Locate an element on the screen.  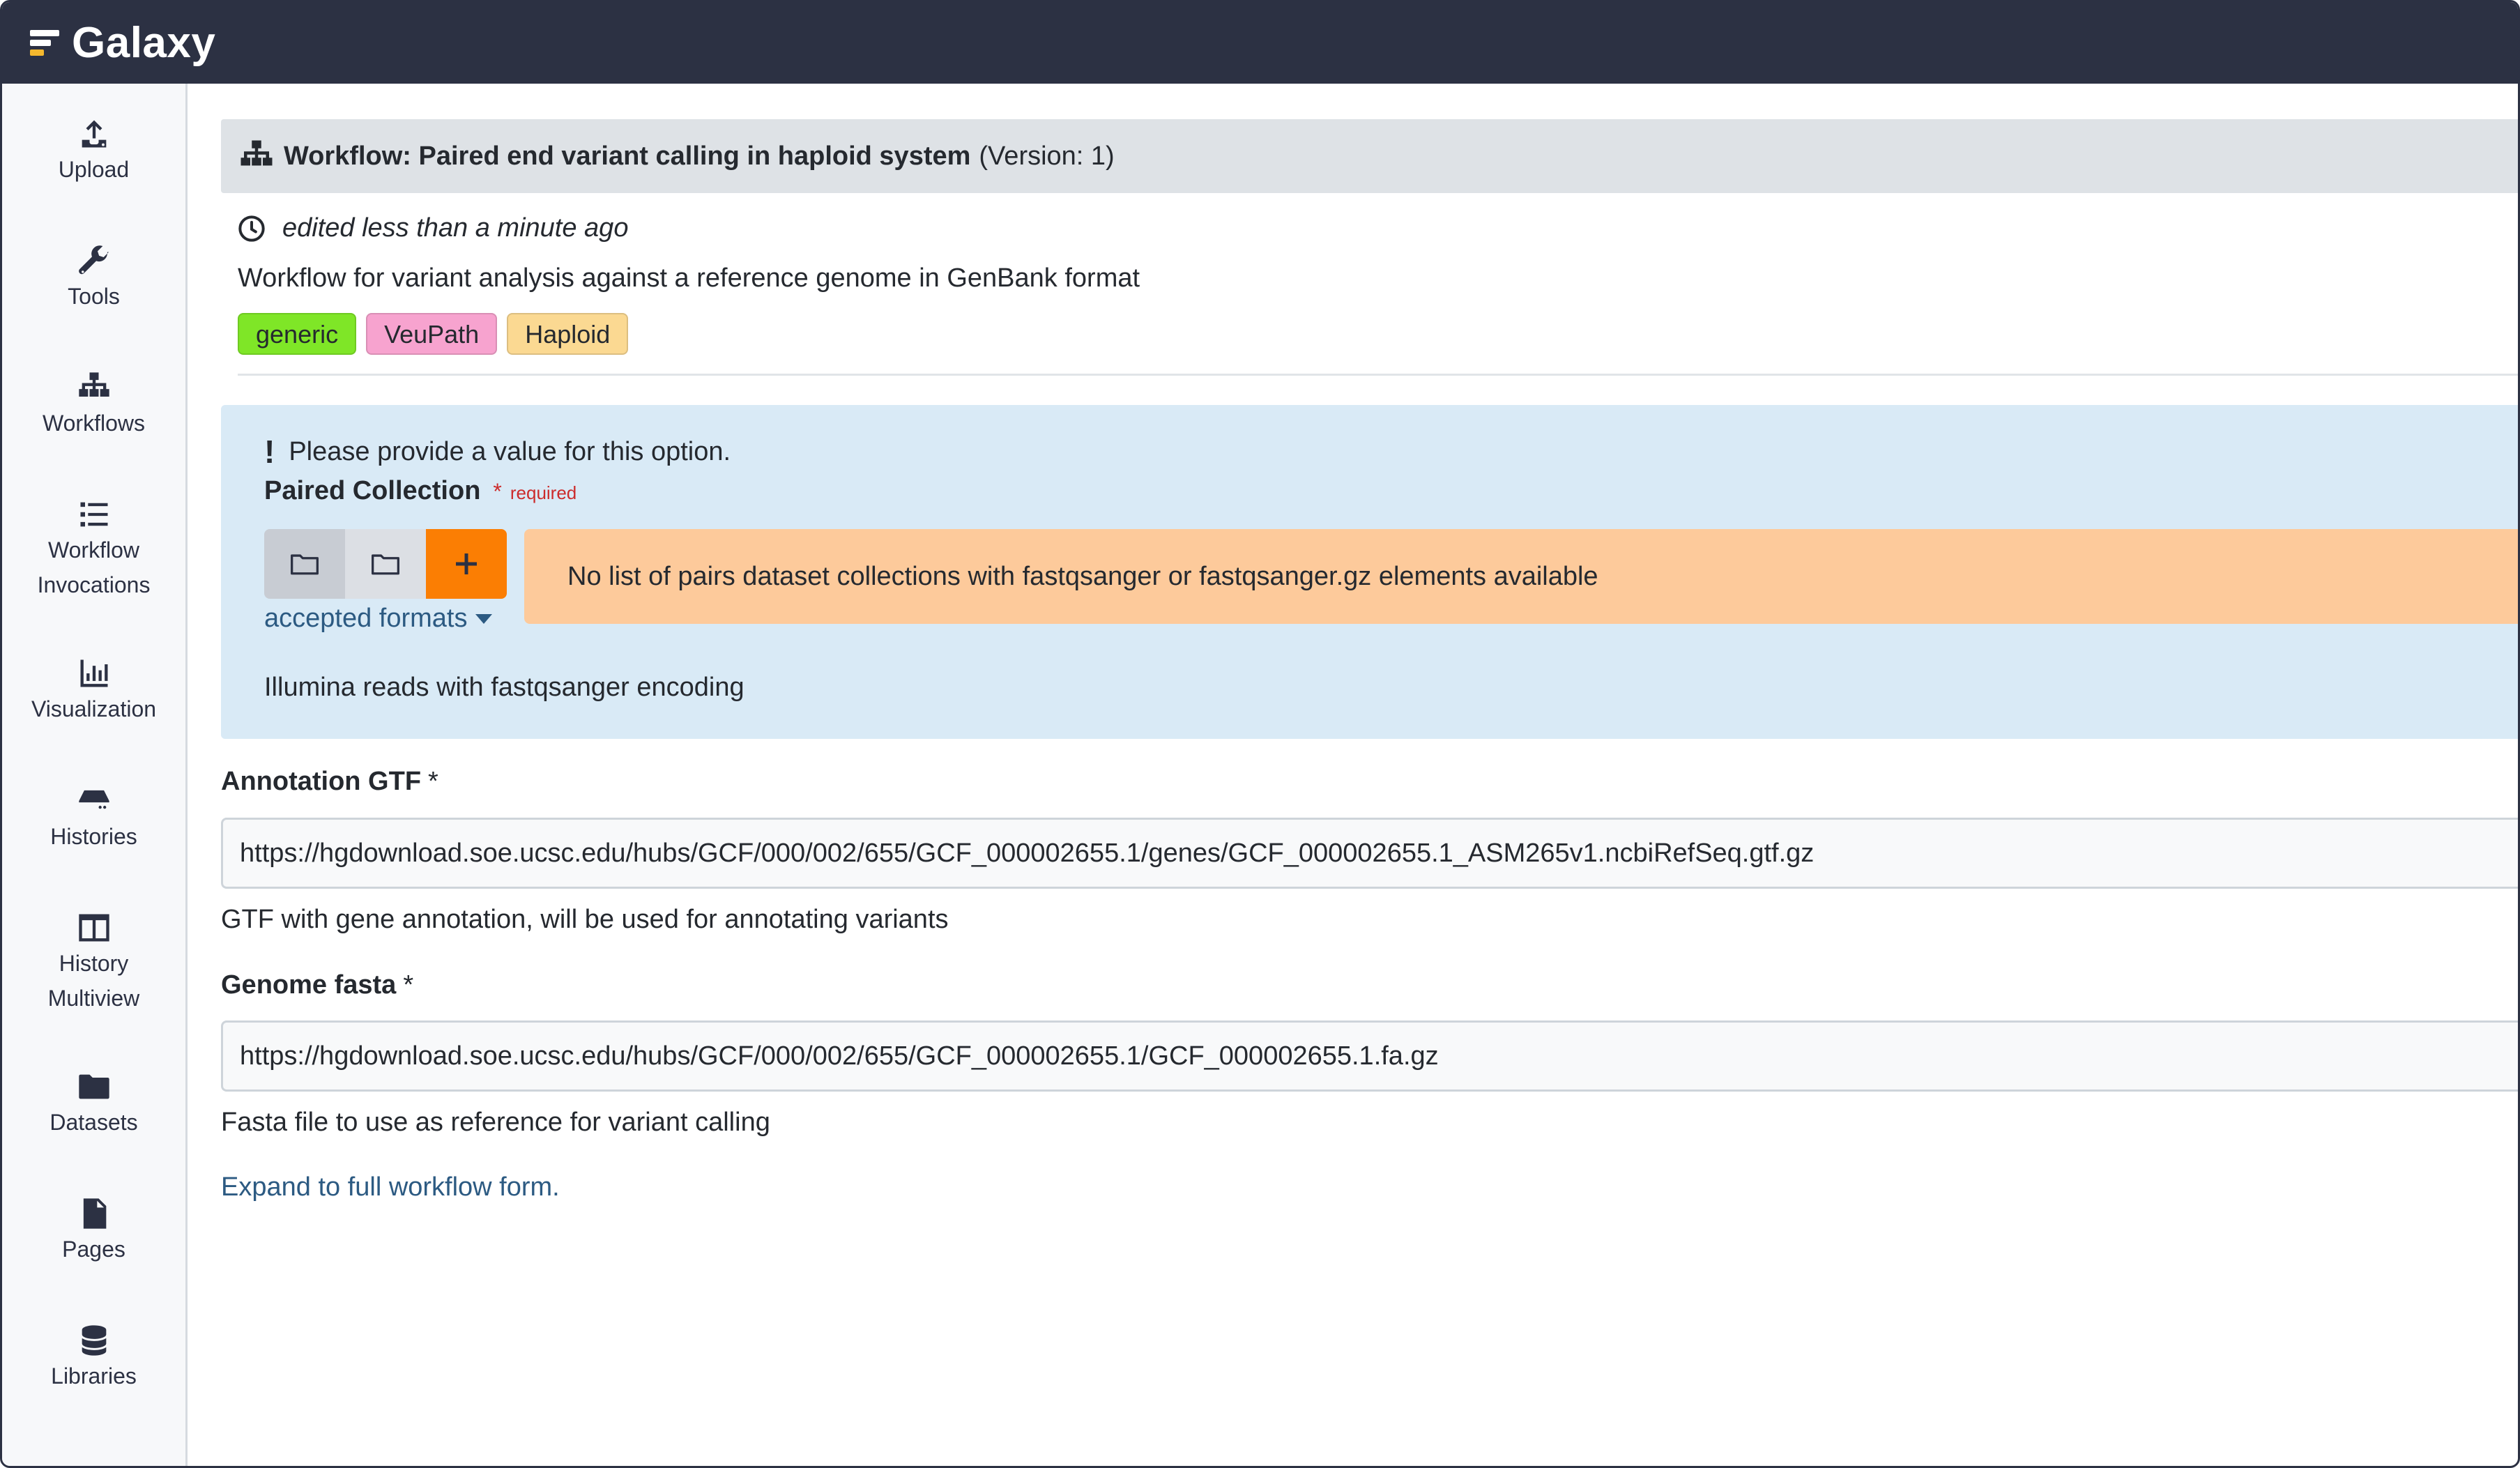
field-title: Annotation GTF is located at coordinates (321, 781).